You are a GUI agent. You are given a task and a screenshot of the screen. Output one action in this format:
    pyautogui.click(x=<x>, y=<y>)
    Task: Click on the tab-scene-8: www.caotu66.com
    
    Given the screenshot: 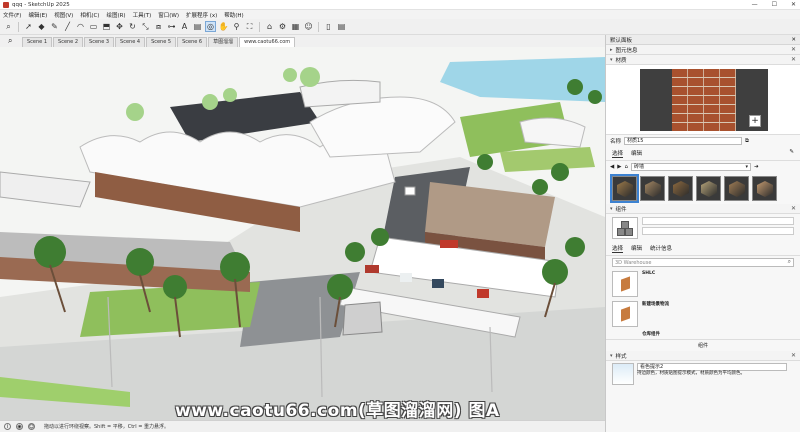 What is the action you would take?
    pyautogui.click(x=267, y=42)
    